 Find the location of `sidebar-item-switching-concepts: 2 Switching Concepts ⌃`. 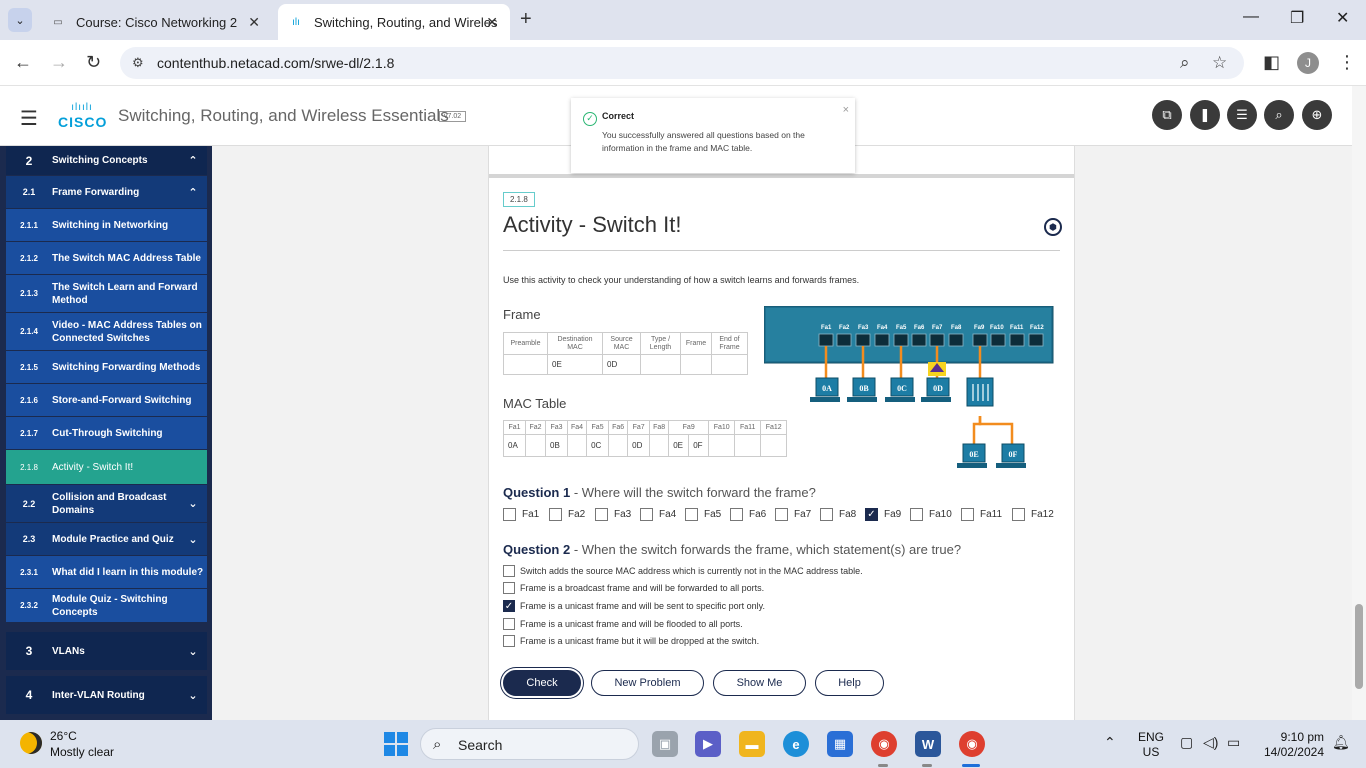

sidebar-item-switching-concepts: 2 Switching Concepts ⌃ is located at coordinates (106, 160).